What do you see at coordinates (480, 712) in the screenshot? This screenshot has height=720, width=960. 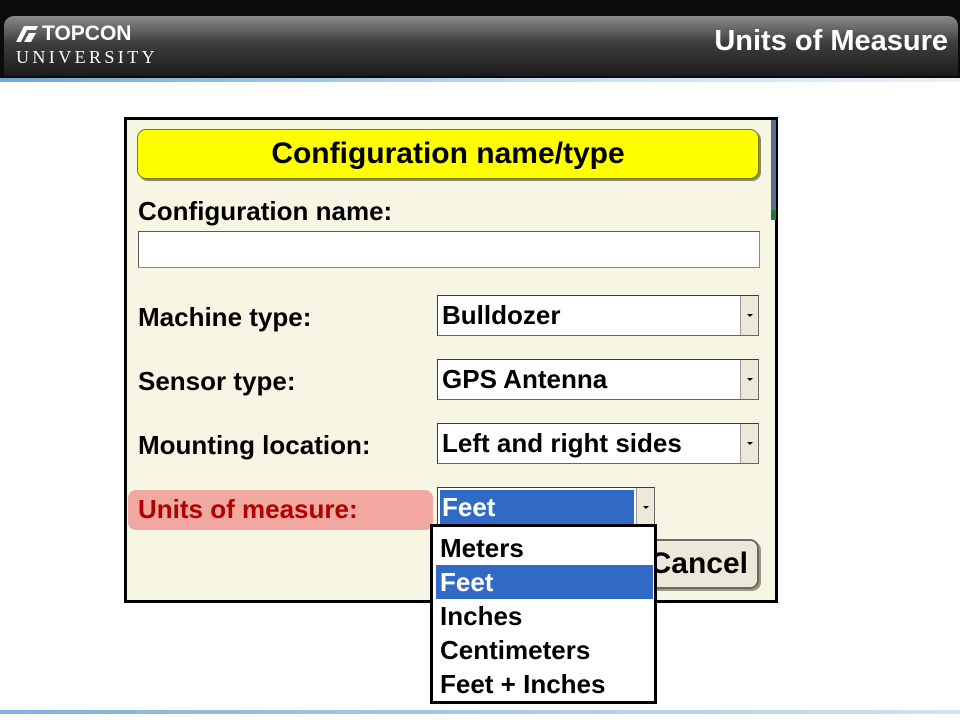 I see `footer-divider` at bounding box center [480, 712].